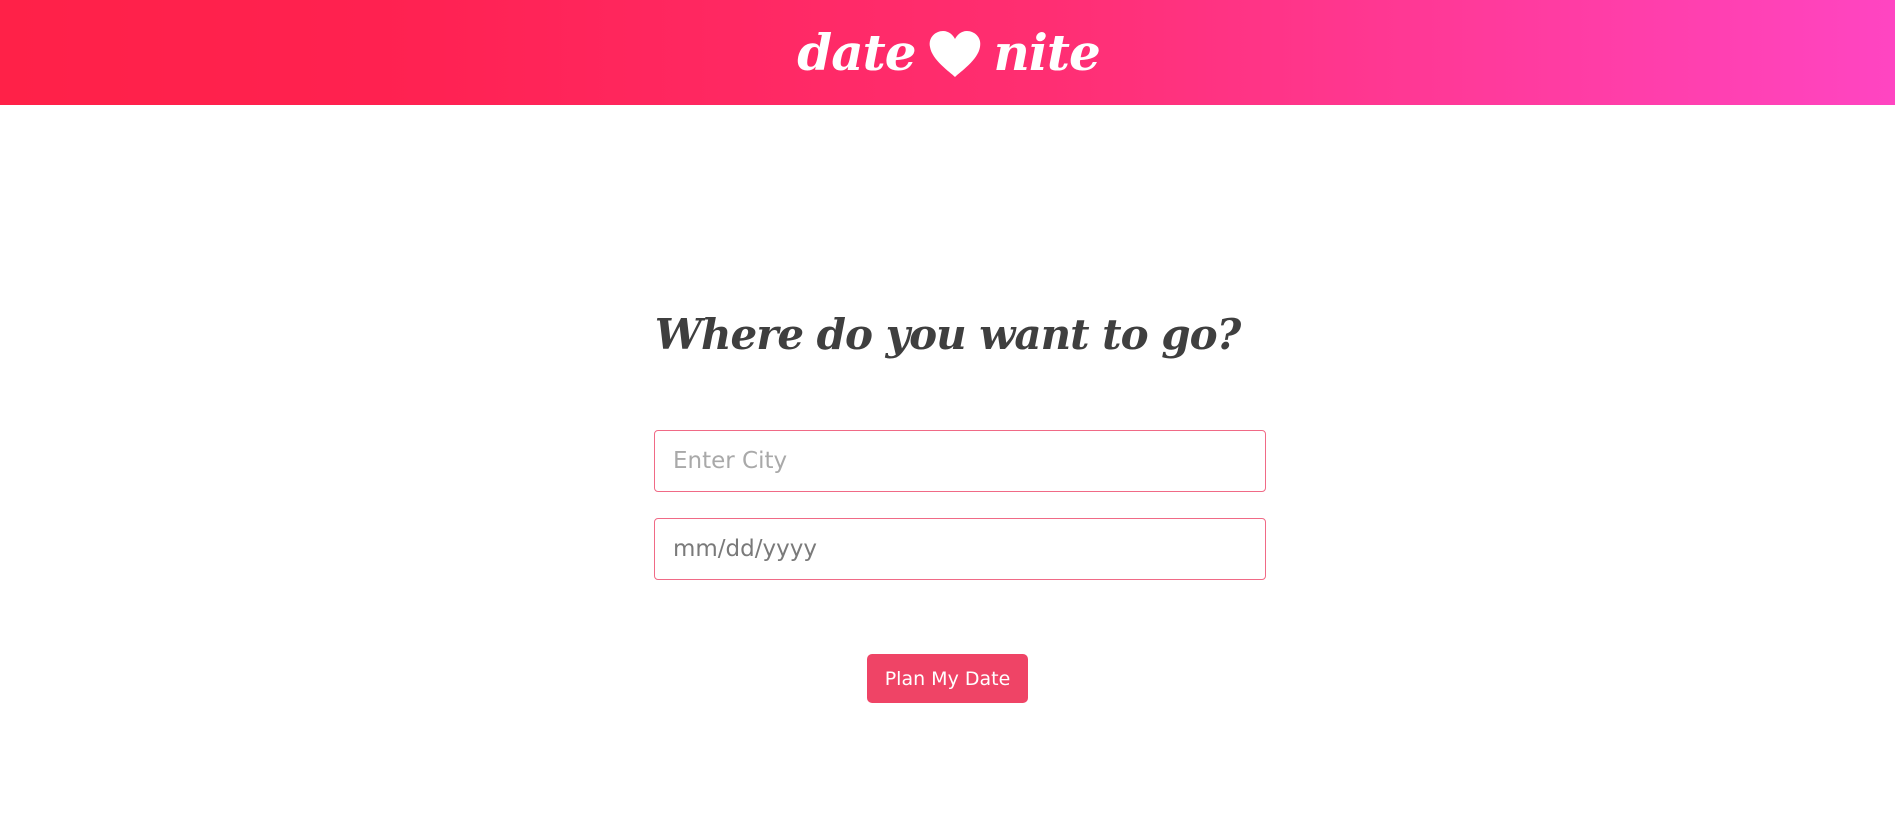  Describe the element at coordinates (1047, 52) in the screenshot. I see `logo-text-nite: nite` at that location.